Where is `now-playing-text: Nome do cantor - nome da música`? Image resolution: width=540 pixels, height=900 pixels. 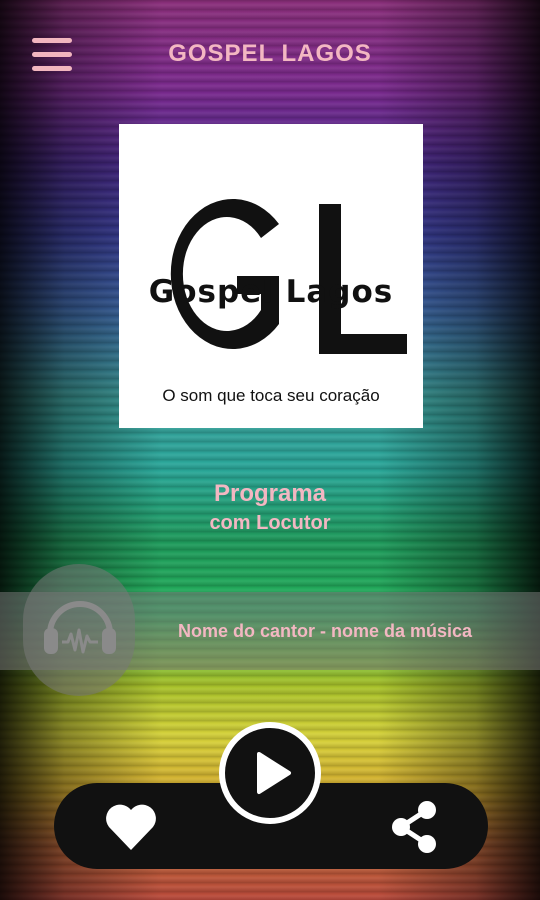 now-playing-text: Nome do cantor - nome da música is located at coordinates (325, 631).